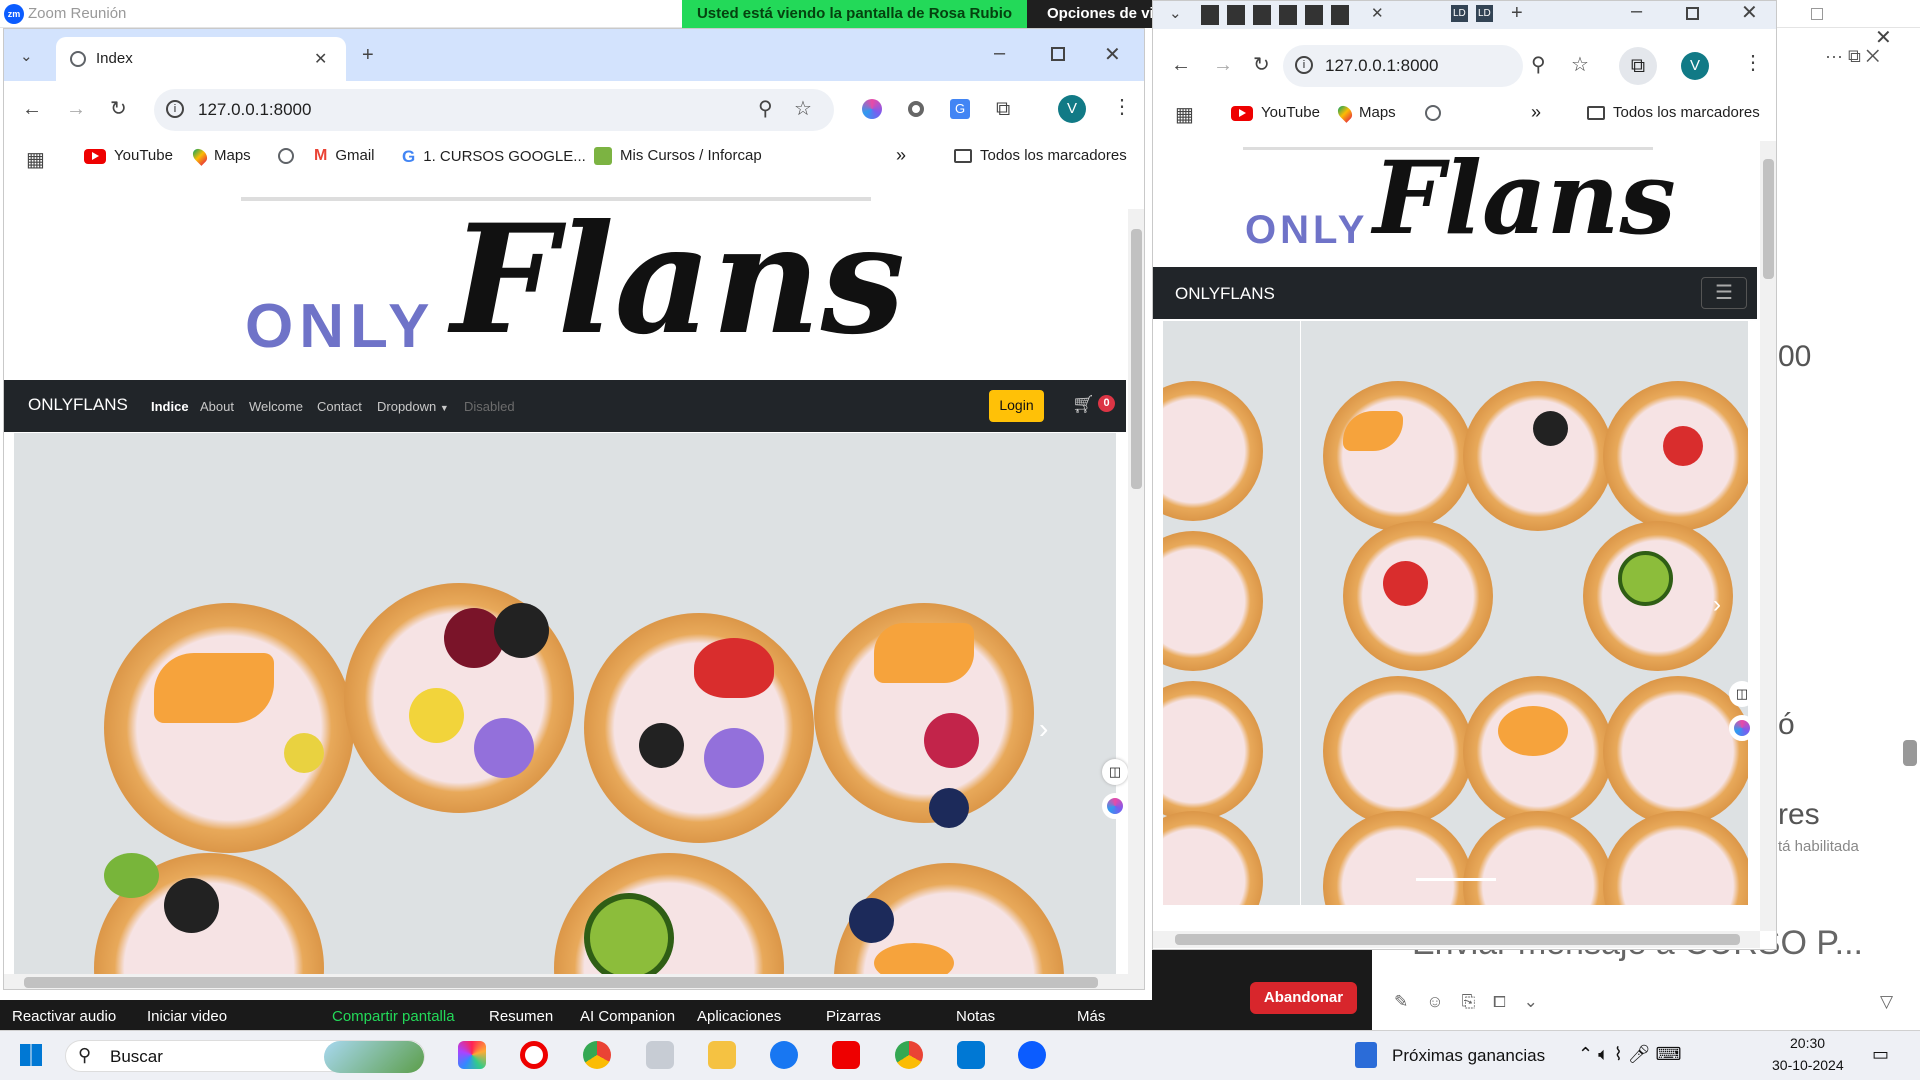 The image size is (1920, 1080). What do you see at coordinates (118, 109) in the screenshot?
I see `reload-icon: ↻` at bounding box center [118, 109].